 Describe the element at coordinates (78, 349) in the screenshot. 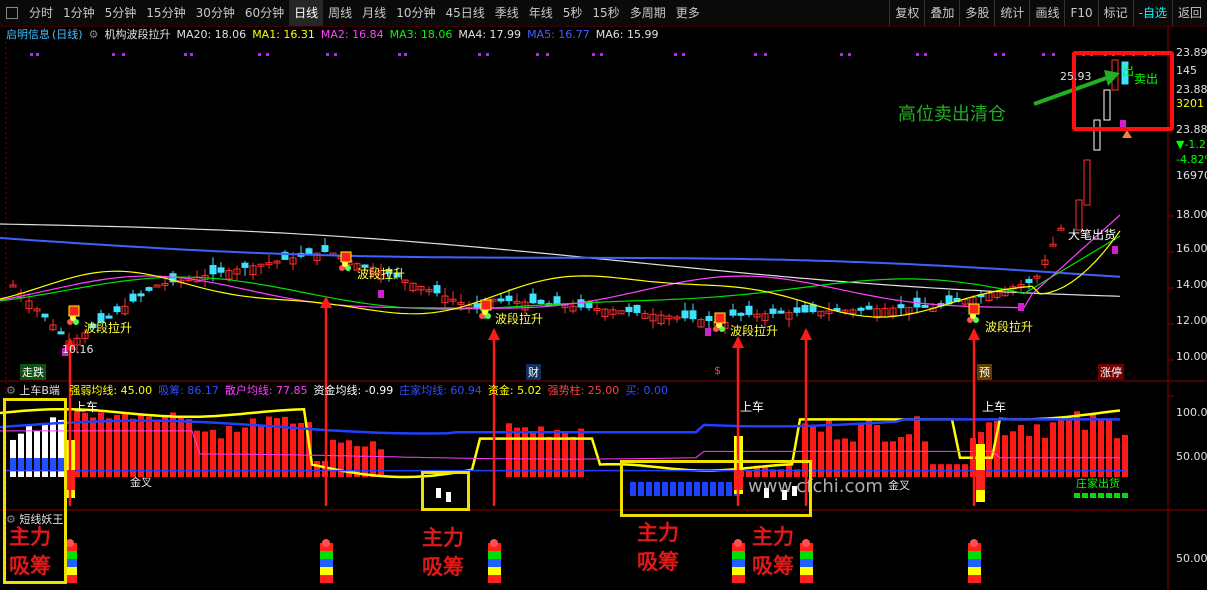

I see `low-price-label: 10.16` at that location.